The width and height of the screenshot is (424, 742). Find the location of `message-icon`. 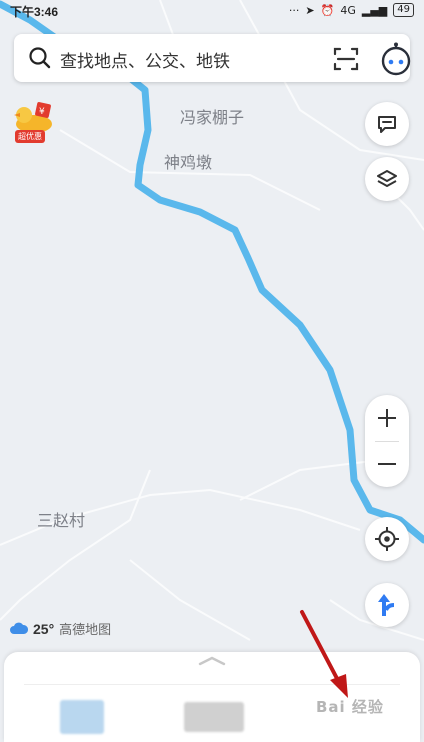

message-icon is located at coordinates (387, 124).